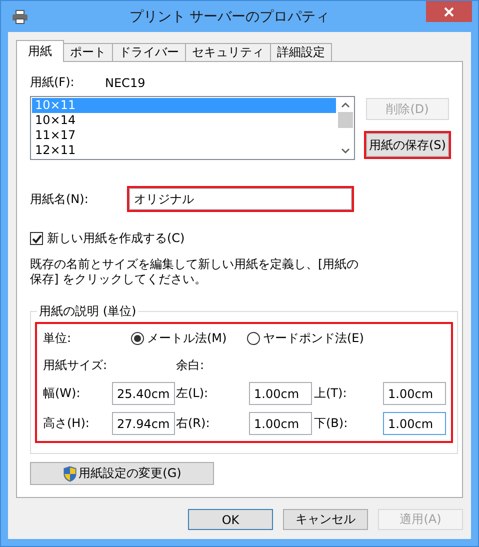 This screenshot has width=479, height=547. What do you see at coordinates (229, 17) in the screenshot?
I see `window-title: プリント サーバーのプロパティ` at bounding box center [229, 17].